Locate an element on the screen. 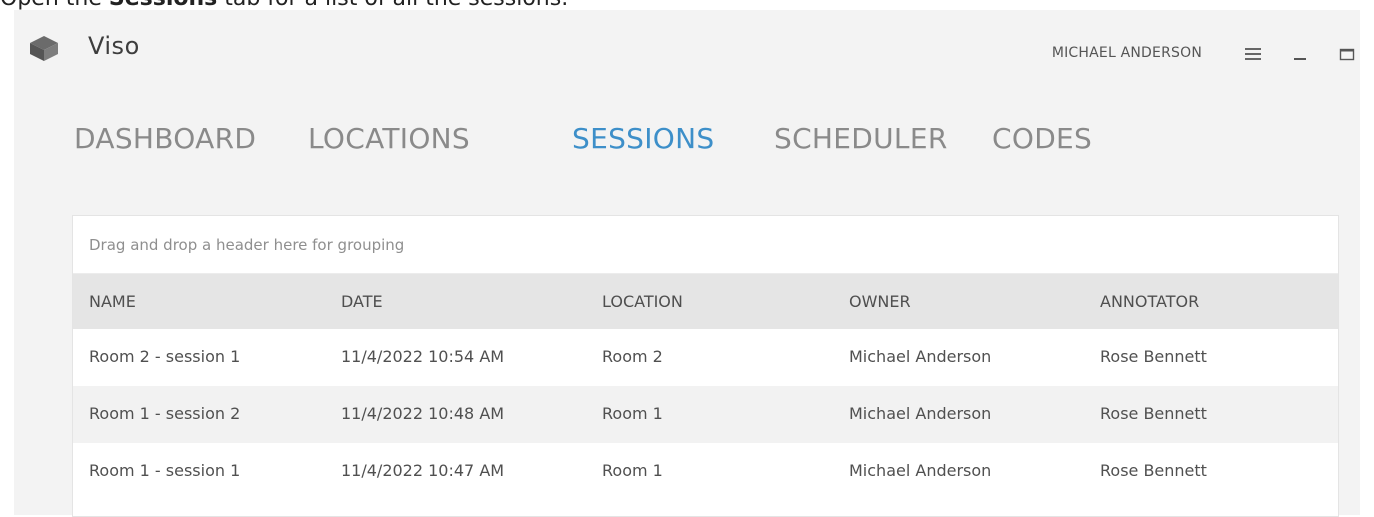 Image resolution: width=1374 pixels, height=517 pixels. user-name: MICHAEL ANDERSON is located at coordinates (1127, 53).